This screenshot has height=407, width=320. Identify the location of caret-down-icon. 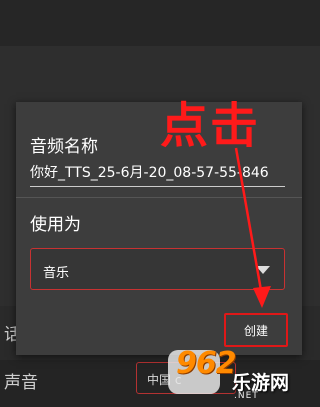
(263, 270).